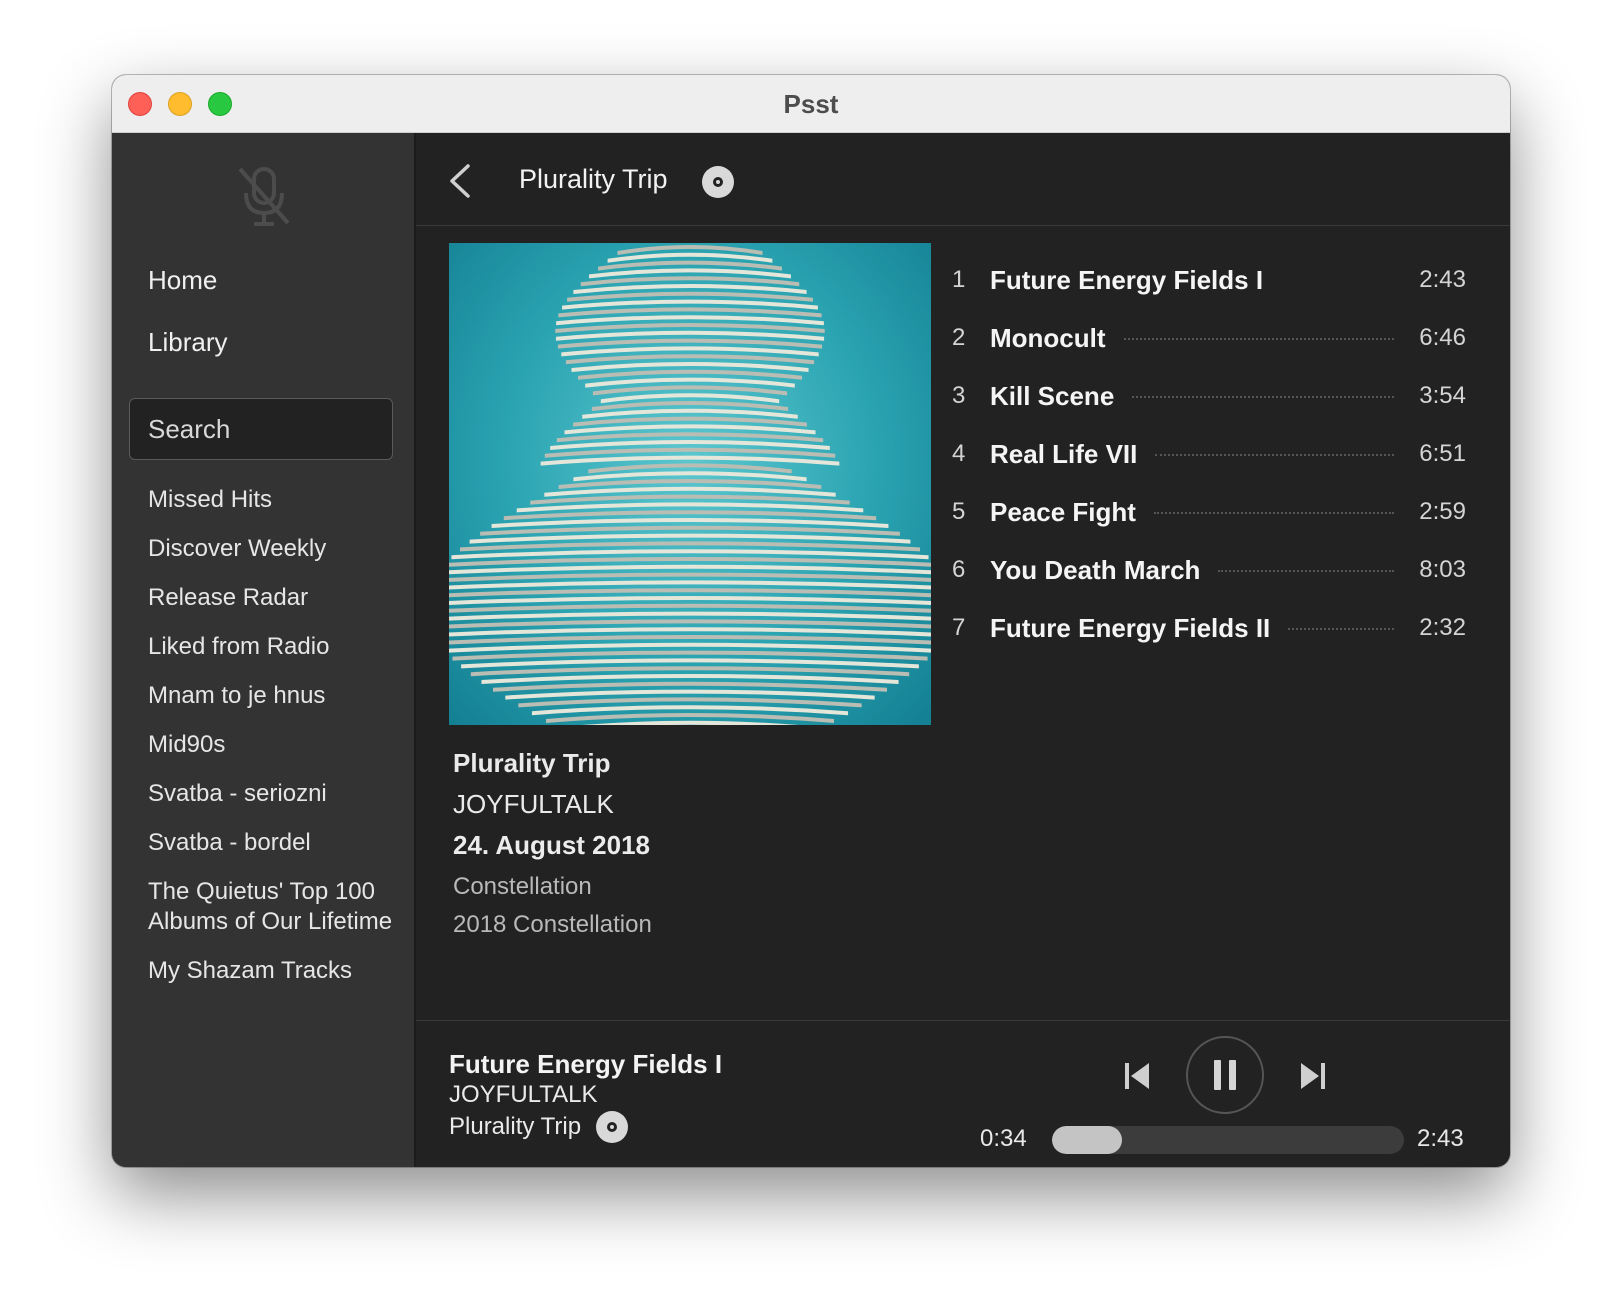  Describe the element at coordinates (585, 1064) in the screenshot. I see `now-playing-title: Future Energy Fields I` at that location.